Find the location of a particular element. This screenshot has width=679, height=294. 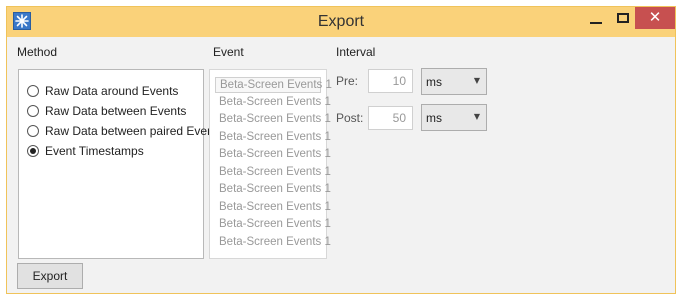

post-label: Post: is located at coordinates (350, 118).